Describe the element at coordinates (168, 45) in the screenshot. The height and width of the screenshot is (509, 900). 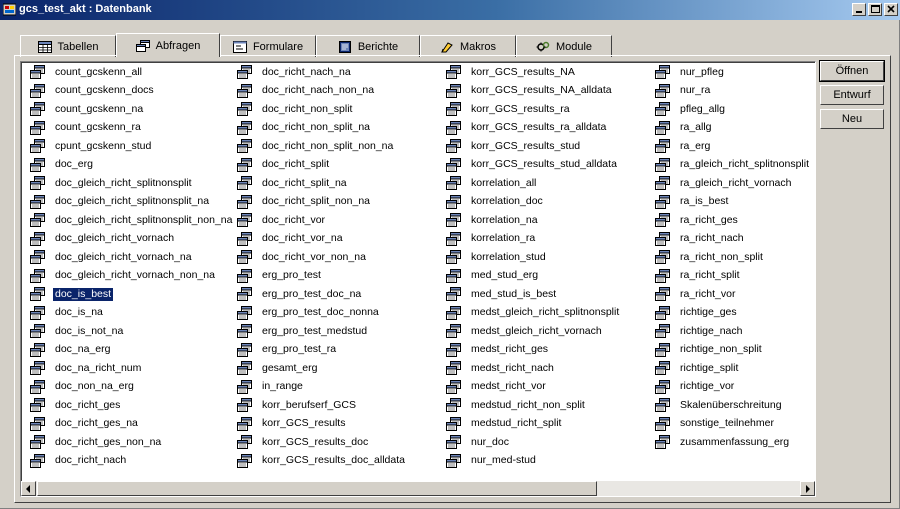
I see `tab-abfragen: Abfragen` at that location.